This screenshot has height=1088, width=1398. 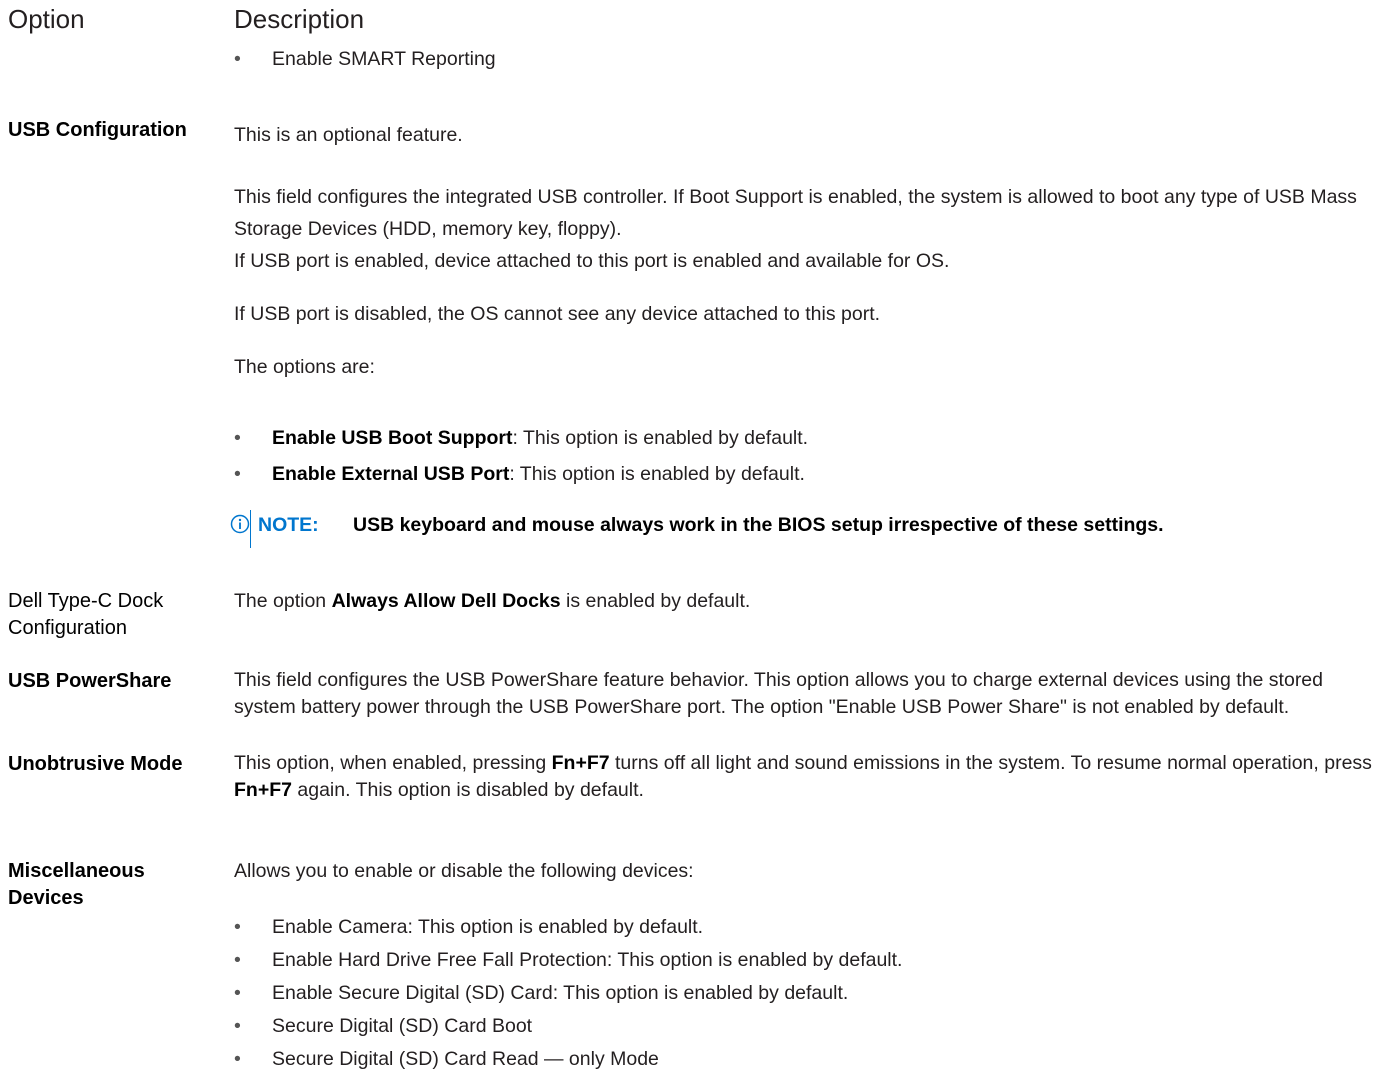 I want to click on option-name-miscellaneous-devices: Miscellaneous Devices, so click(x=76, y=884).